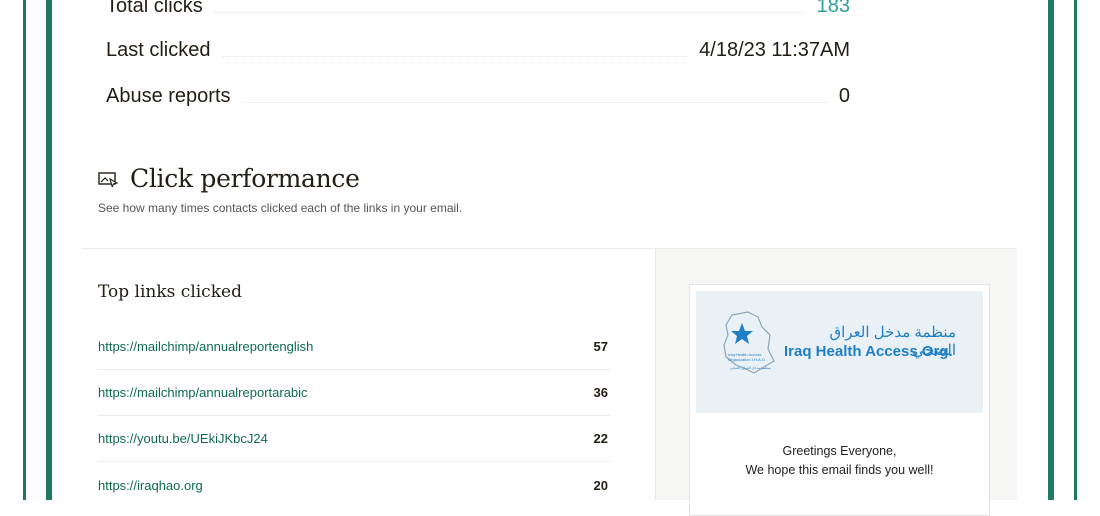 This screenshot has height=516, width=1100. Describe the element at coordinates (150, 485) in the screenshot. I see `link-url: https://iraqhao.org` at that location.